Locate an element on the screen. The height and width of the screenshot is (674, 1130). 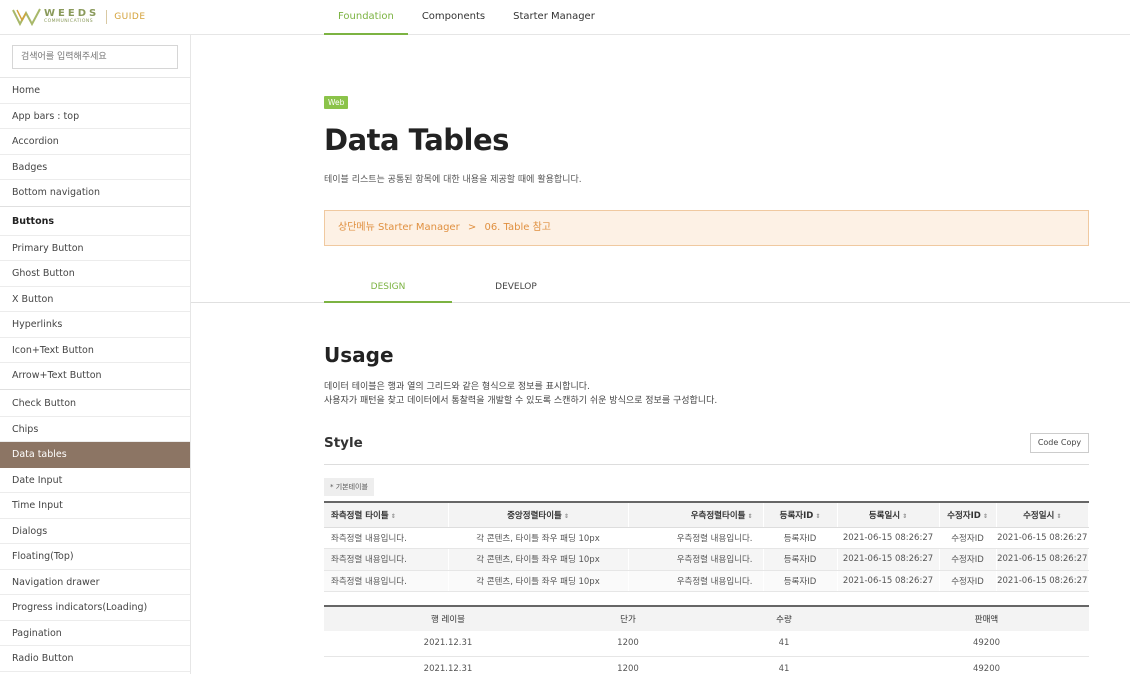
column-header: 등록자ID ⇕ is located at coordinates (800, 515).